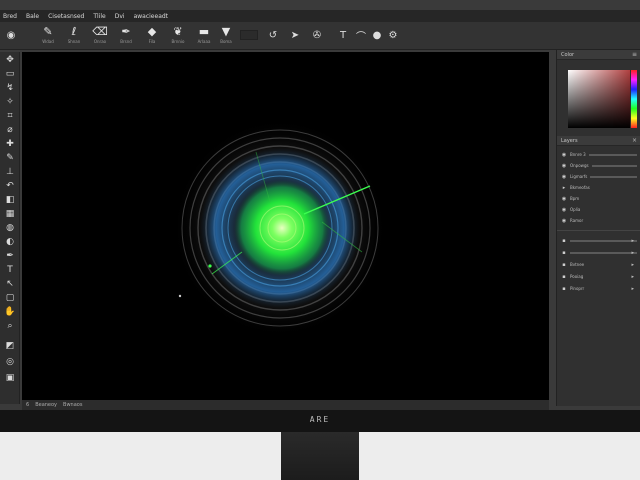 The height and width of the screenshot is (480, 640). What do you see at coordinates (10, 346) in the screenshot?
I see `fg-bg-color-icon: ◩` at bounding box center [10, 346].